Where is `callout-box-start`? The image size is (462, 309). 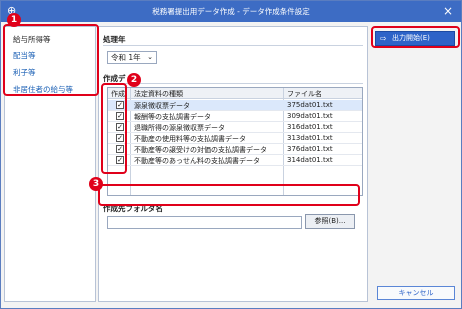 callout-box-start is located at coordinates (415, 37).